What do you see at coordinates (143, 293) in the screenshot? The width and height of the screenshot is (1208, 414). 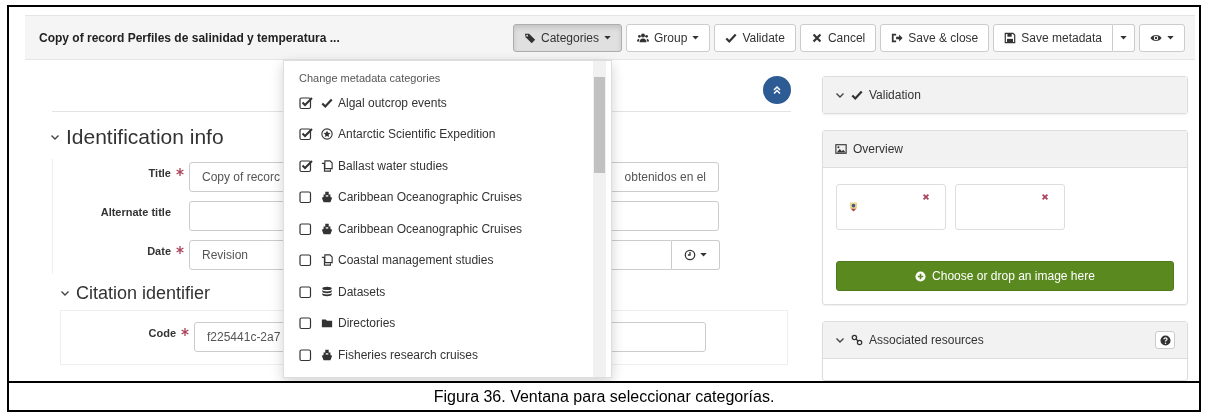 I see `section-heading: Citation identifier` at bounding box center [143, 293].